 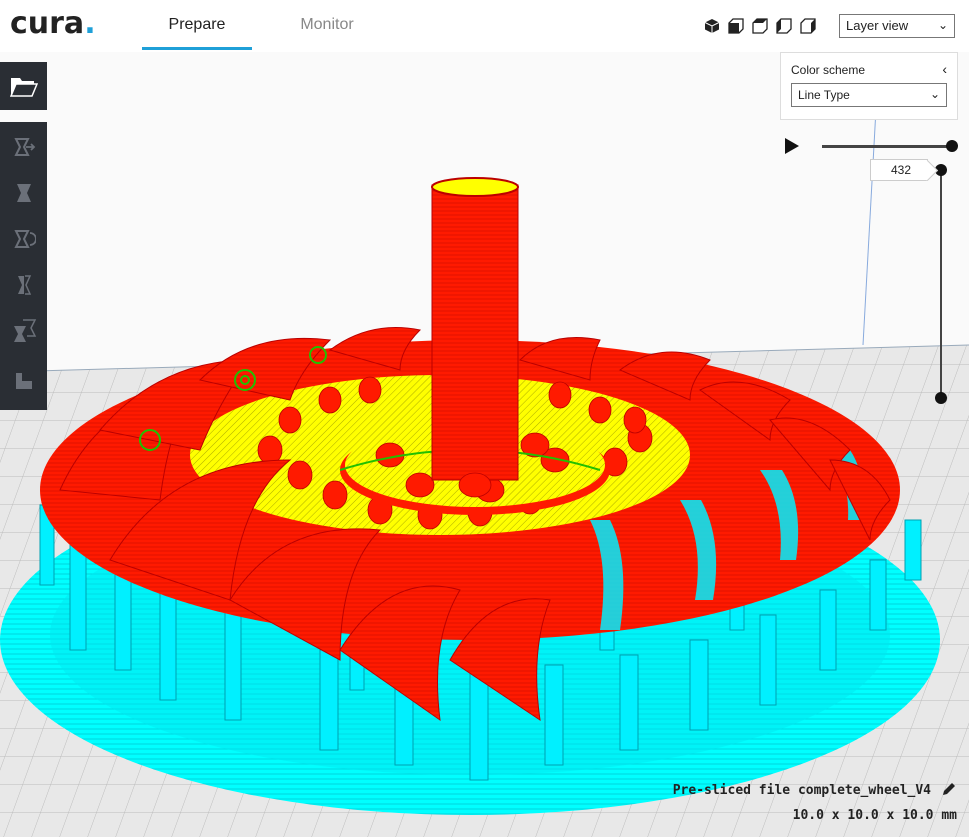 I want to click on tab-prepare: Prepare, so click(x=197, y=33).